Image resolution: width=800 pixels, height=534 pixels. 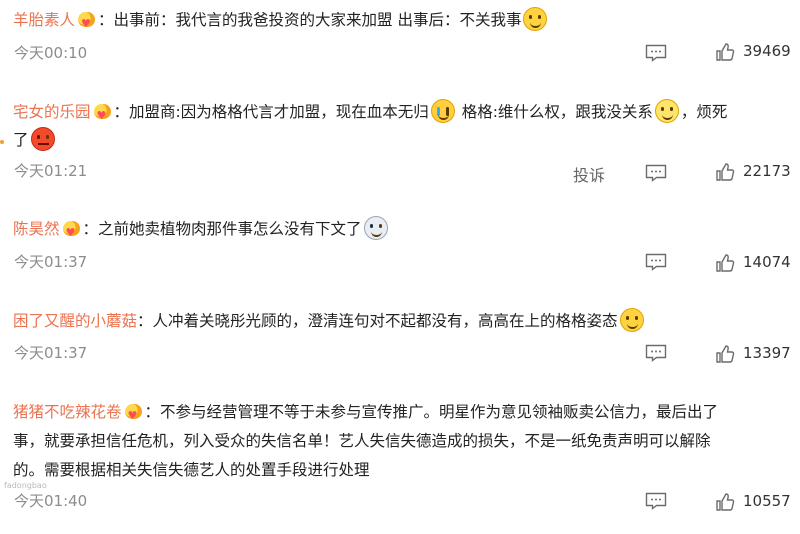 I want to click on comment-text-continued: 了, so click(x=400, y=140).